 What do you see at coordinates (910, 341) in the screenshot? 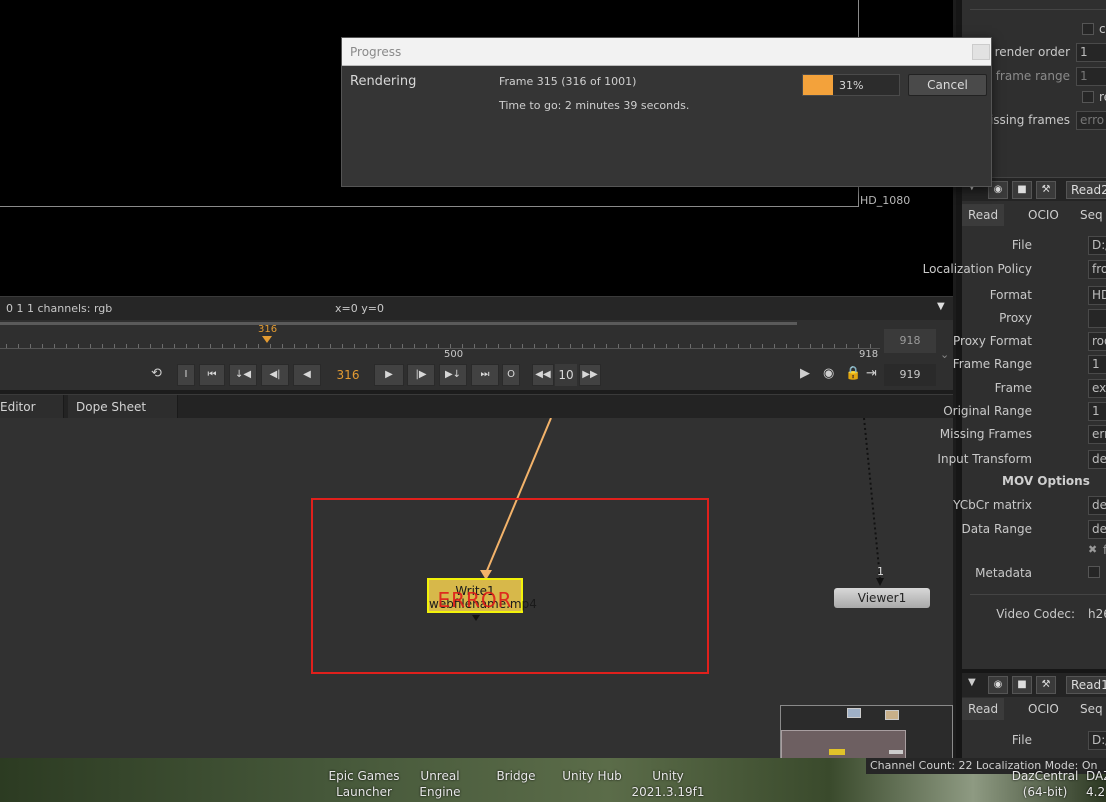
I see `last-frame-field: 918` at bounding box center [910, 341].